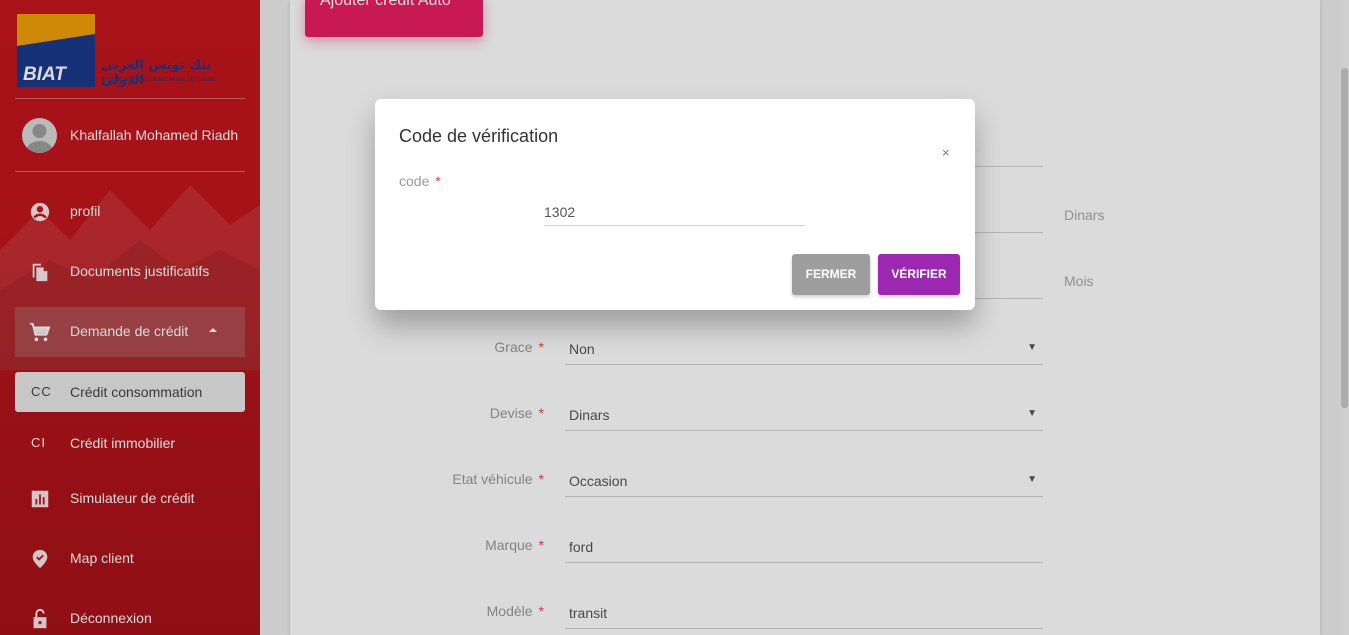 The width and height of the screenshot is (1349, 635). What do you see at coordinates (946, 152) in the screenshot?
I see `close-icon: ×` at bounding box center [946, 152].